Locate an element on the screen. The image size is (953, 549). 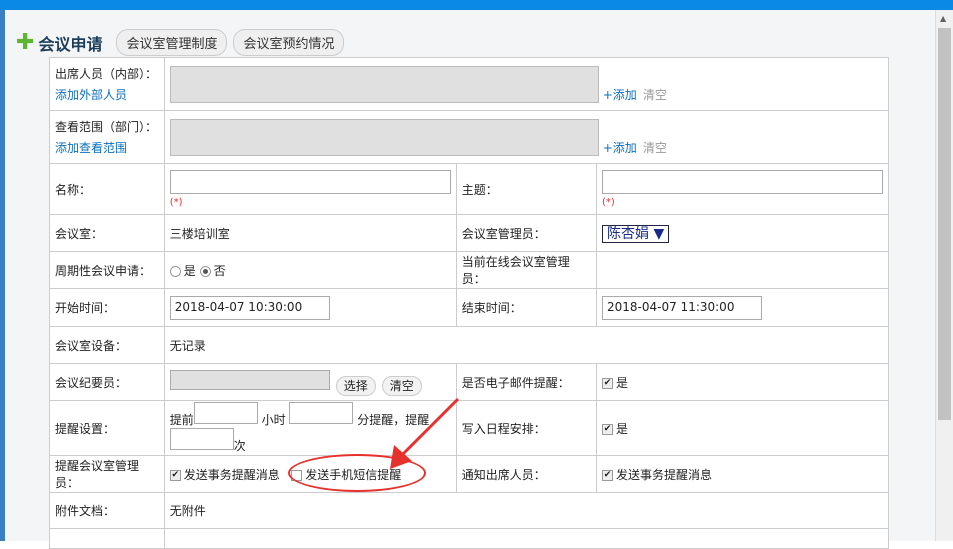
notify-attendees-checkbox: ✔ is located at coordinates (607, 475).